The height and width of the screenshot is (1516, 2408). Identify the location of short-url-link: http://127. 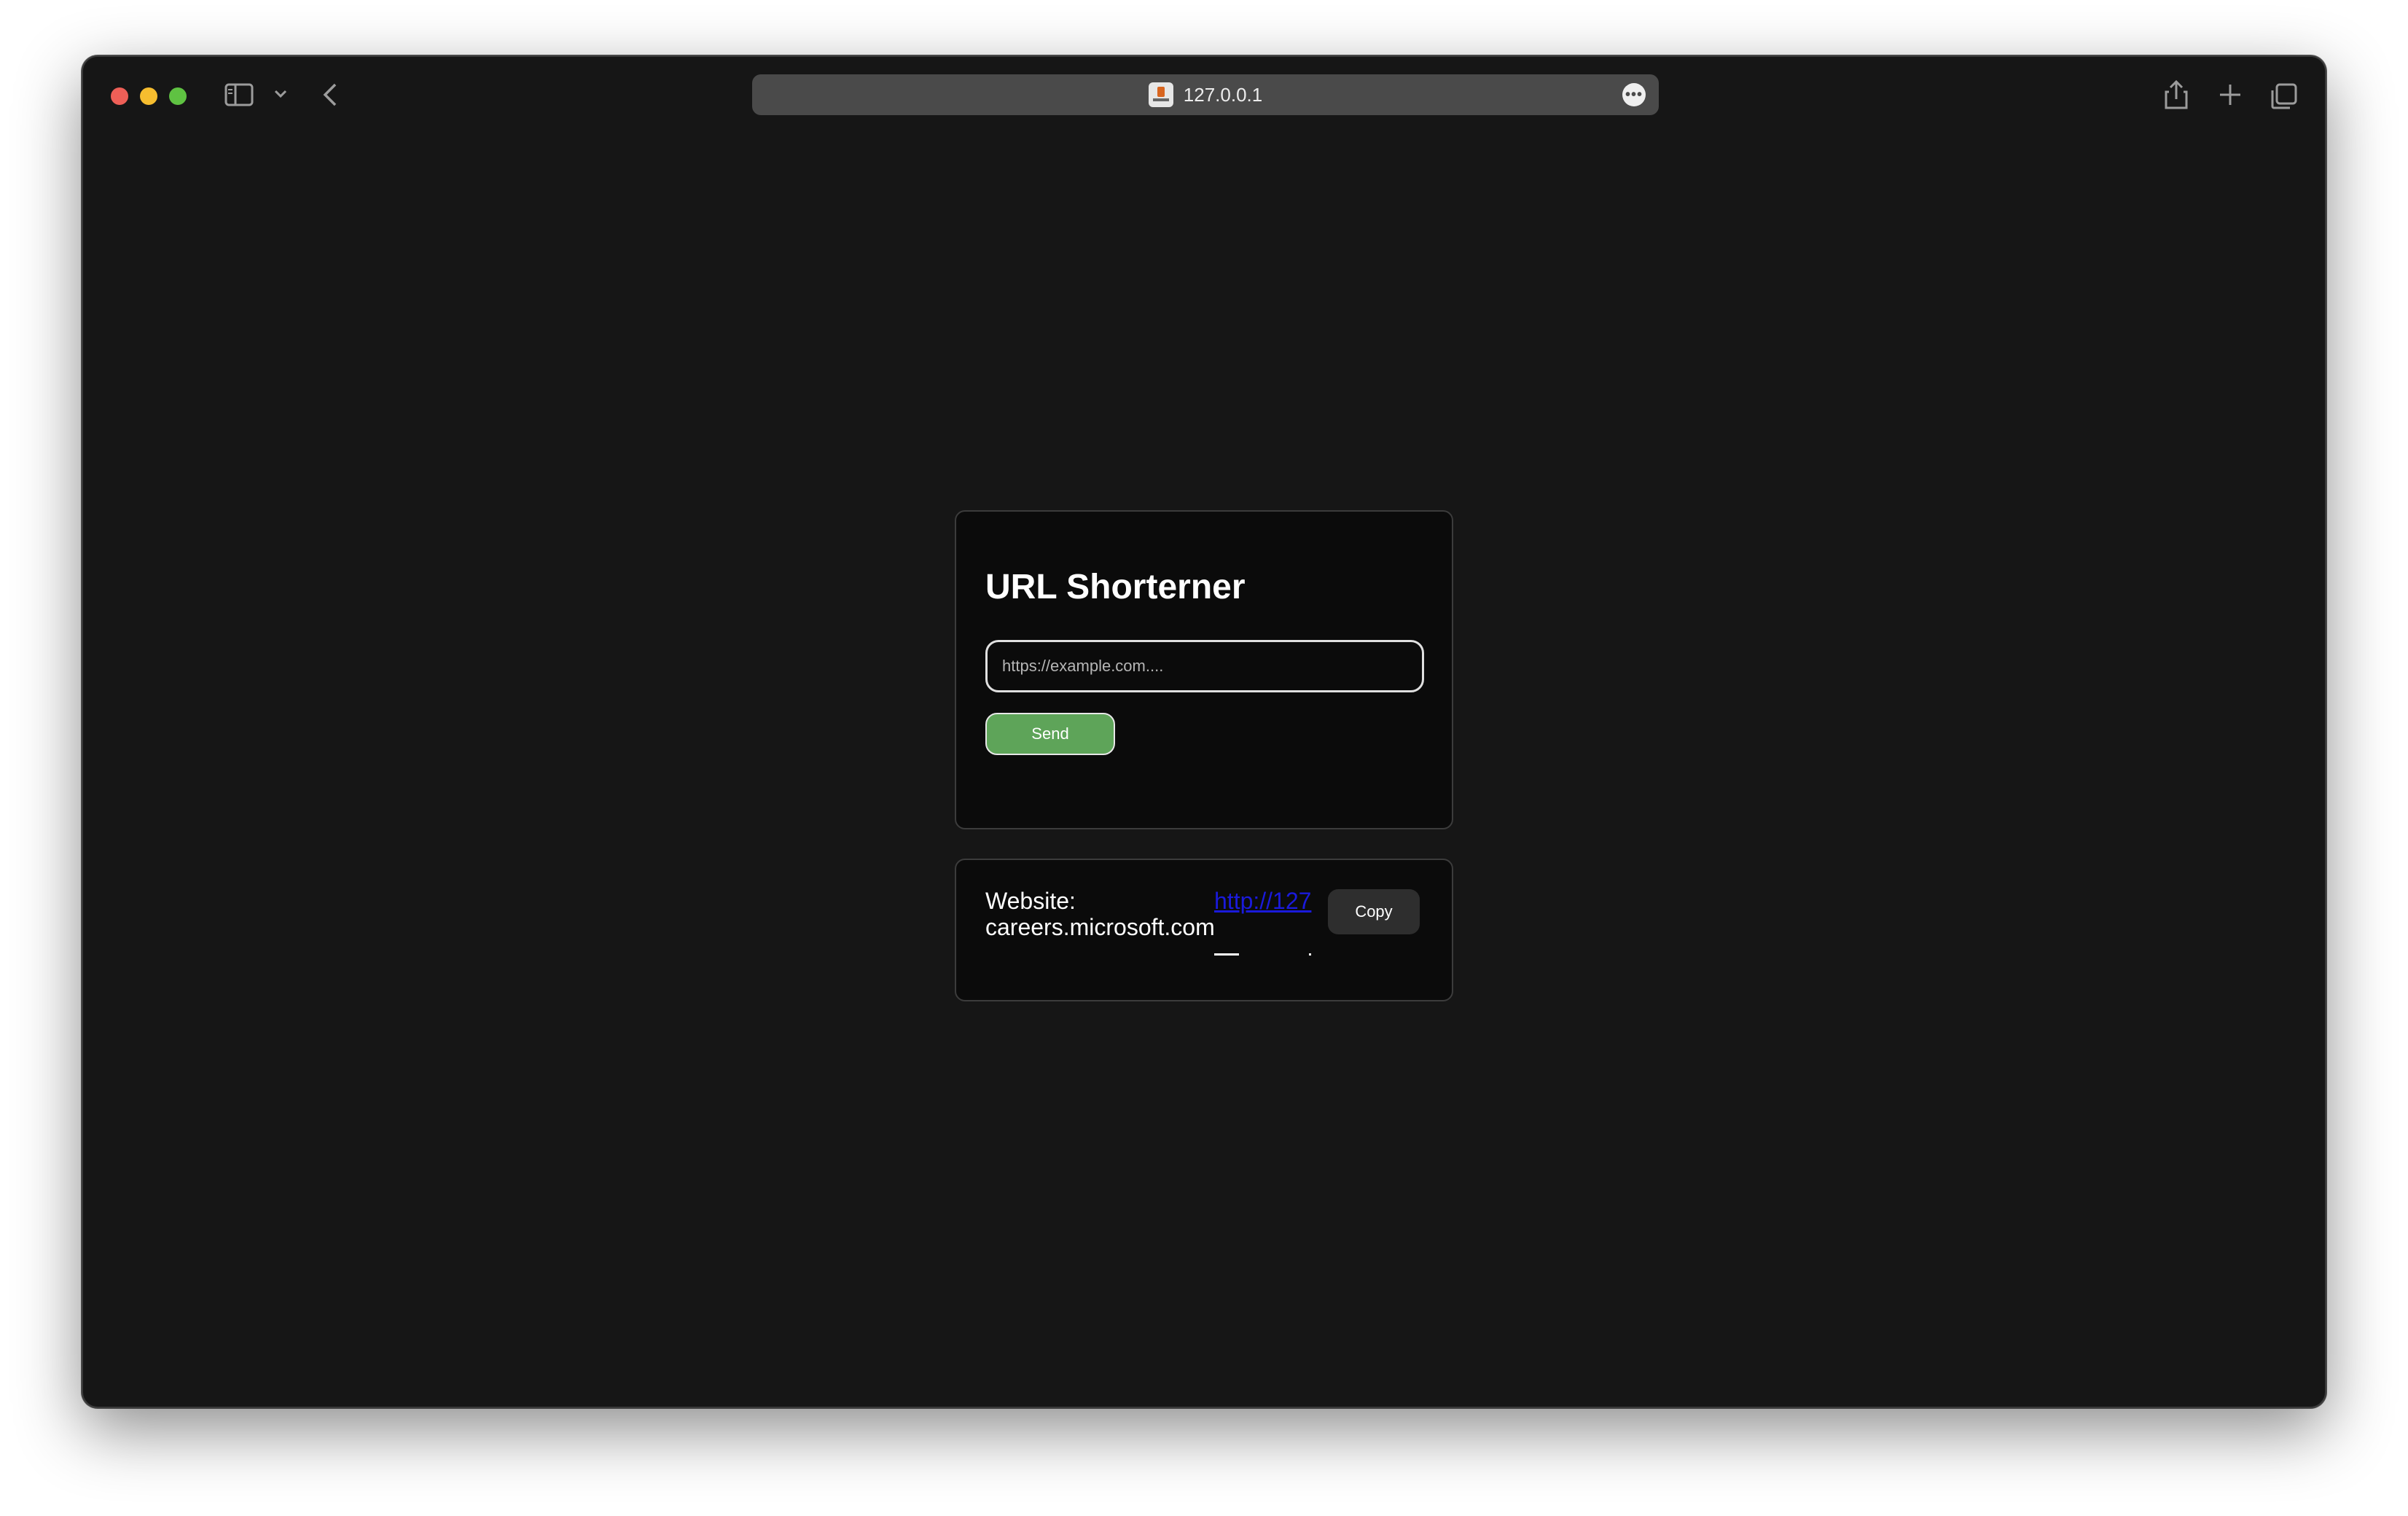
(1263, 924).